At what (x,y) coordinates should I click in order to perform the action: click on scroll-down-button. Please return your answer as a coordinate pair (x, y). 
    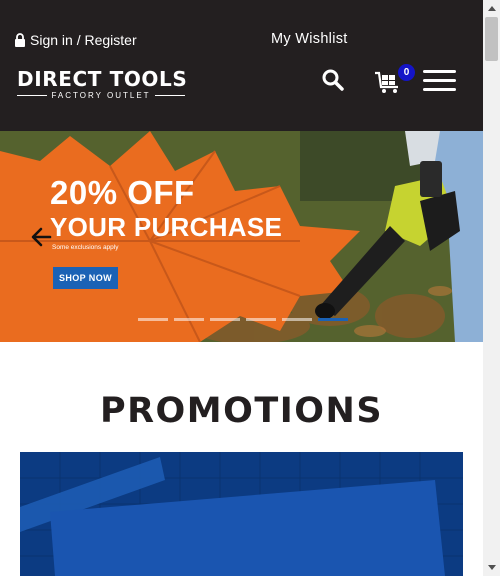
    Looking at the image, I should click on (491, 567).